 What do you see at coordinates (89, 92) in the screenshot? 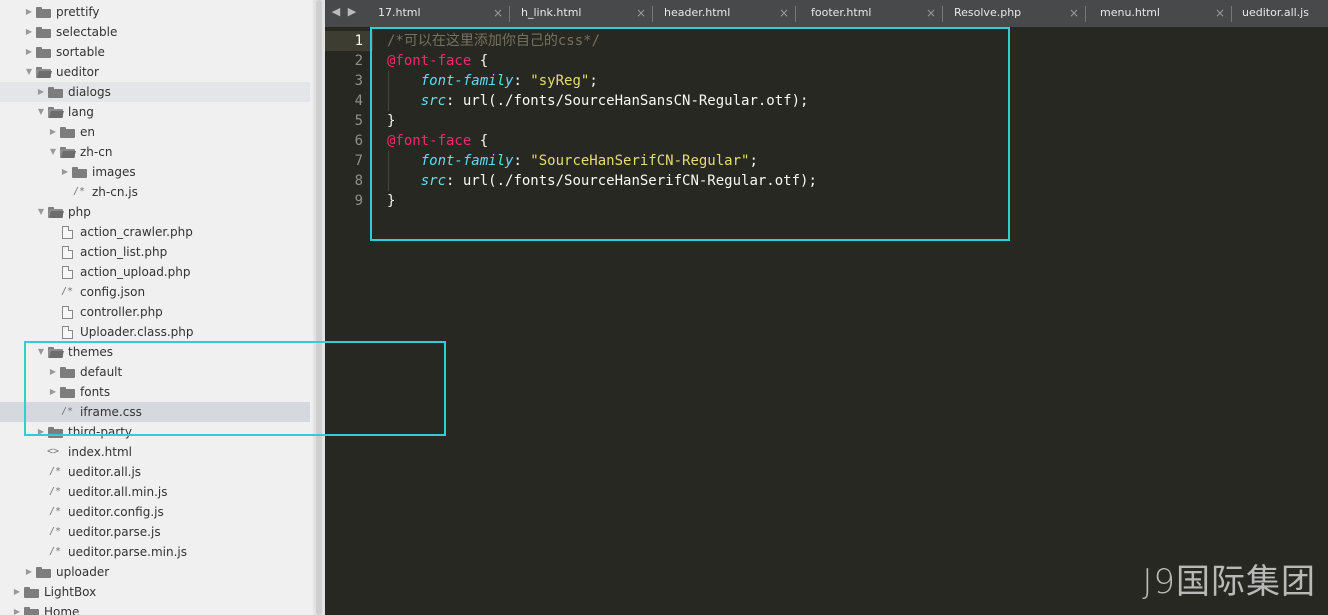
I see `sidebar-item-label: dialogs` at bounding box center [89, 92].